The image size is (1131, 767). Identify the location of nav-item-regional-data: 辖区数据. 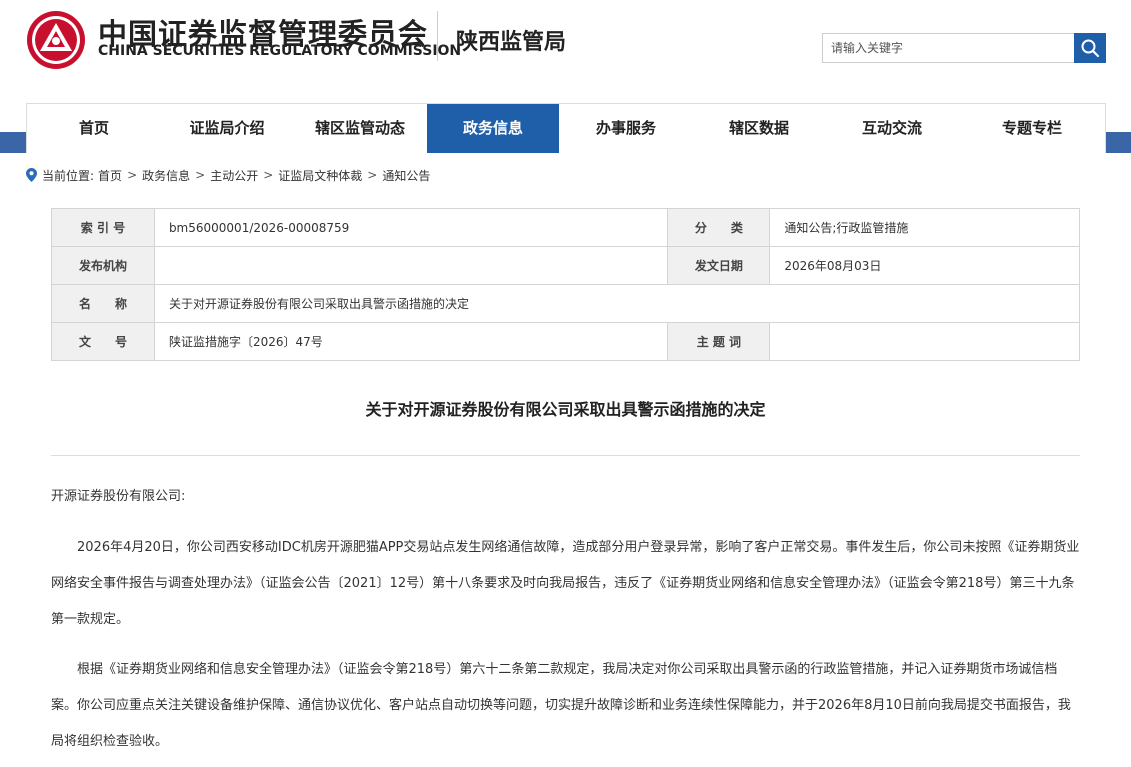
(759, 128).